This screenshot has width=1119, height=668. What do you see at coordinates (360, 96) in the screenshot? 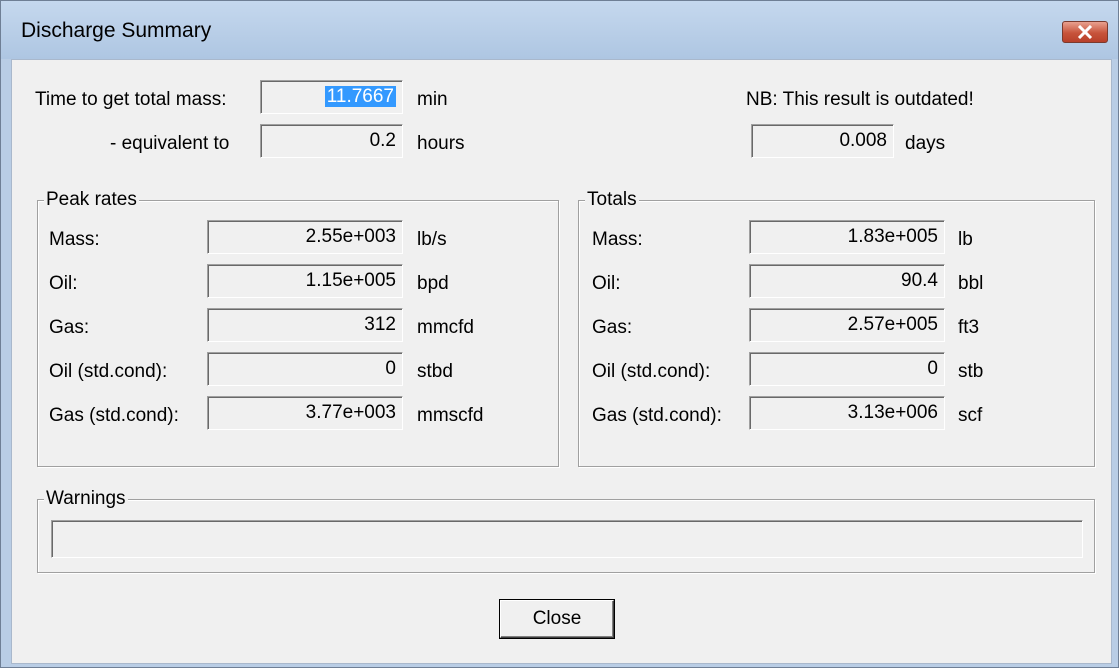
I see `time-value: 11.7667` at bounding box center [360, 96].